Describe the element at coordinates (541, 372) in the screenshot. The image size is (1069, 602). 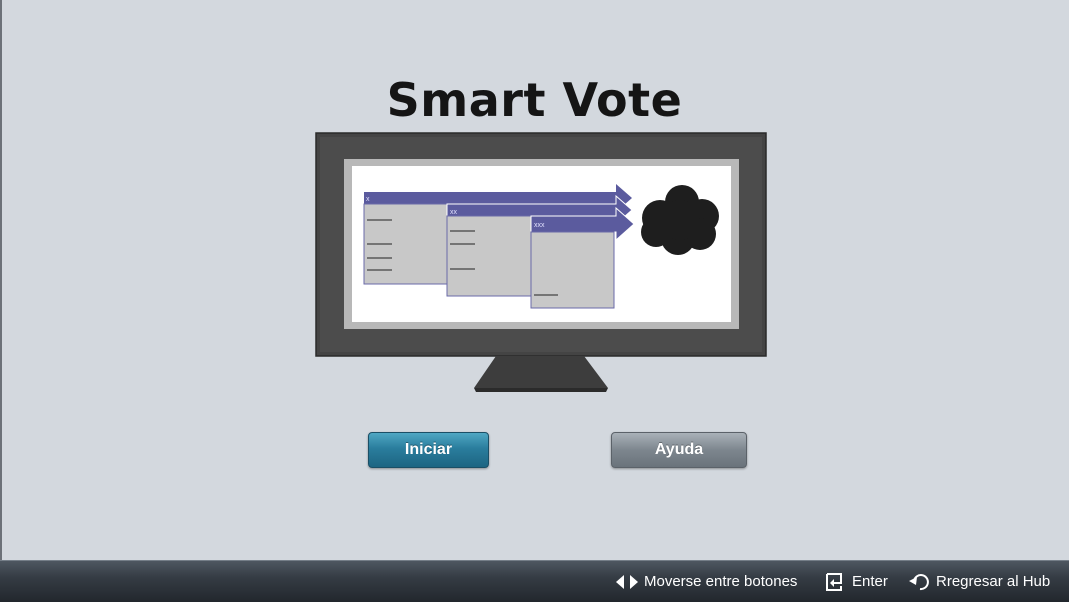
I see `tv-stand` at that location.